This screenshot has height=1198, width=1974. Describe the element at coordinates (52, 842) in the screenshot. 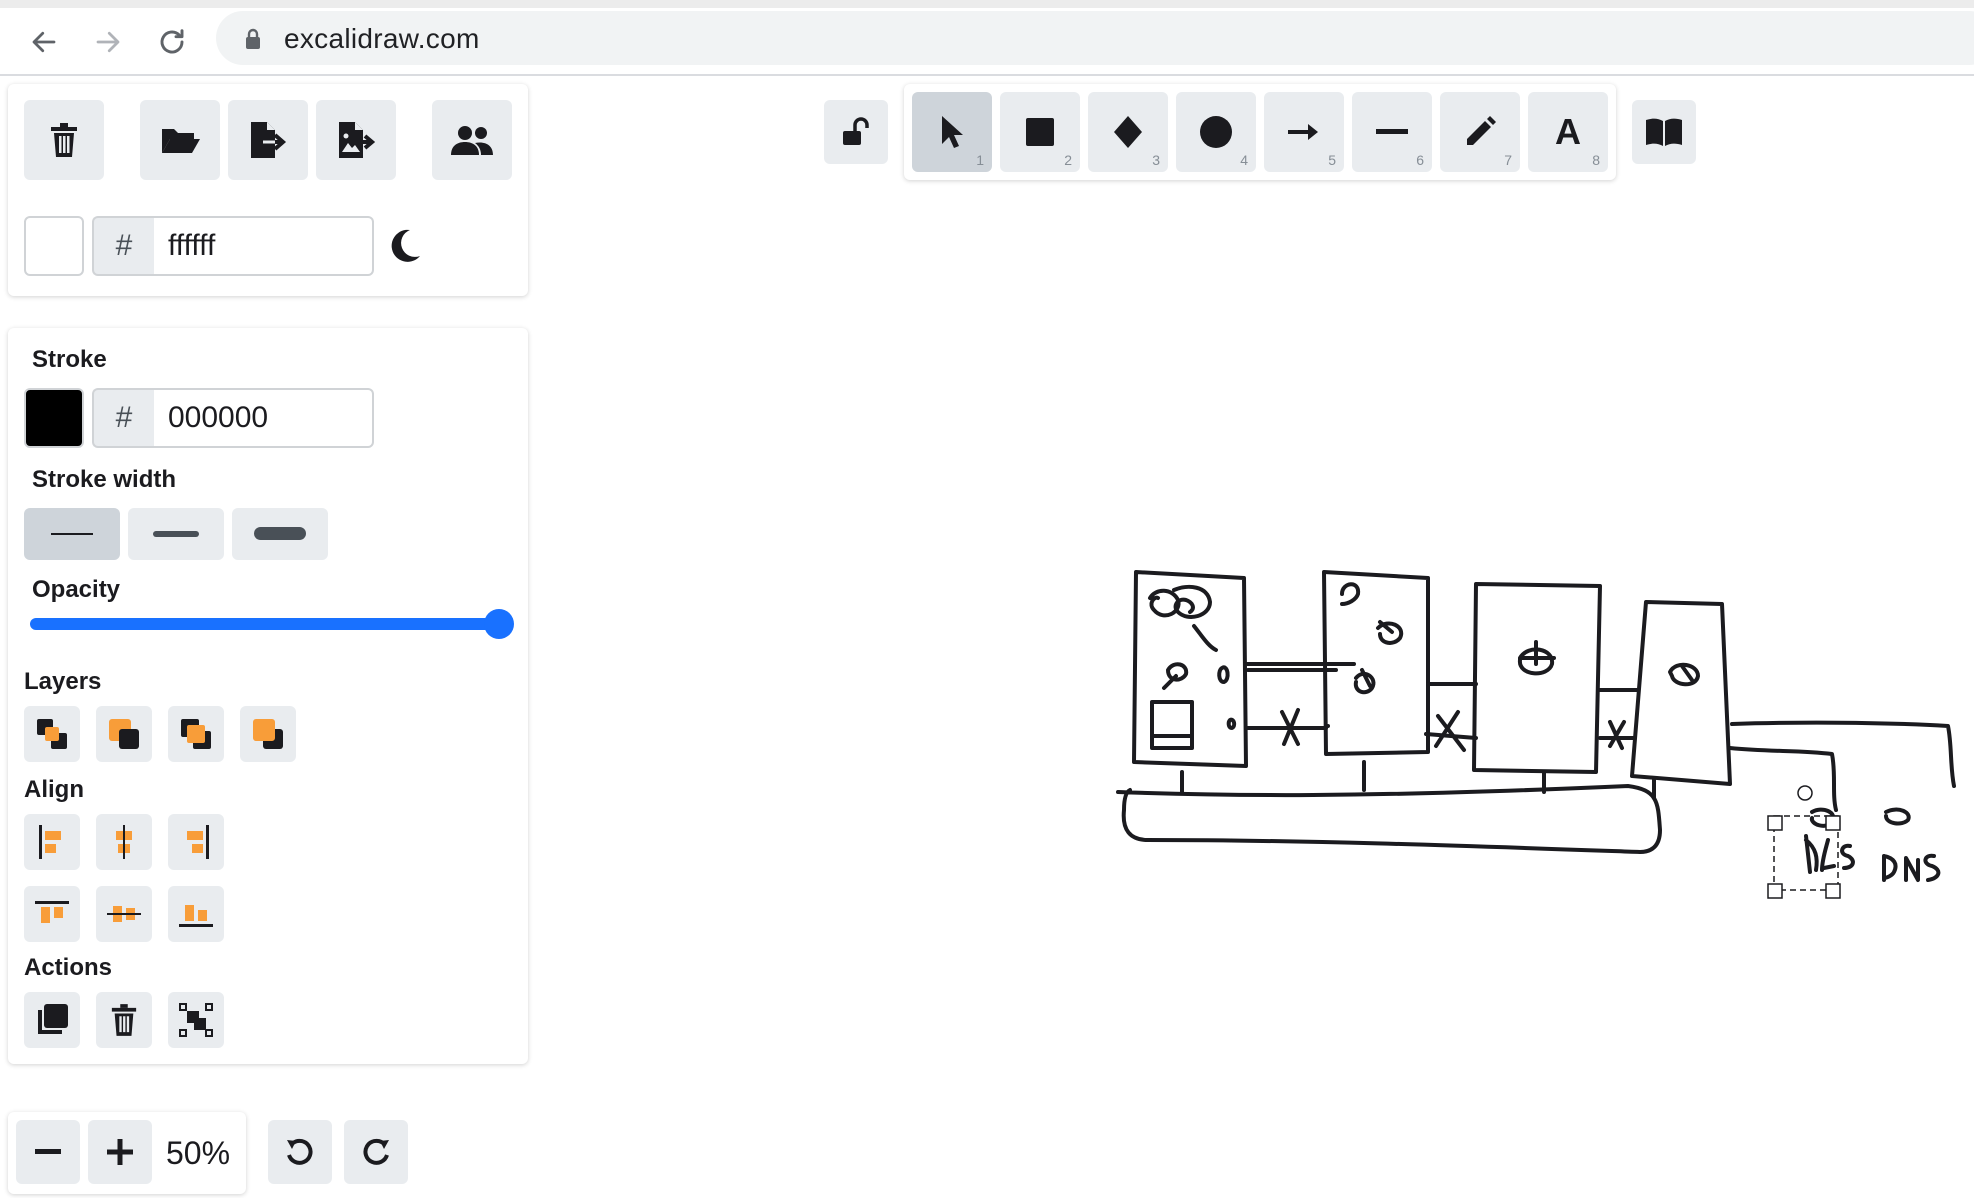

I see `align-left-button` at that location.